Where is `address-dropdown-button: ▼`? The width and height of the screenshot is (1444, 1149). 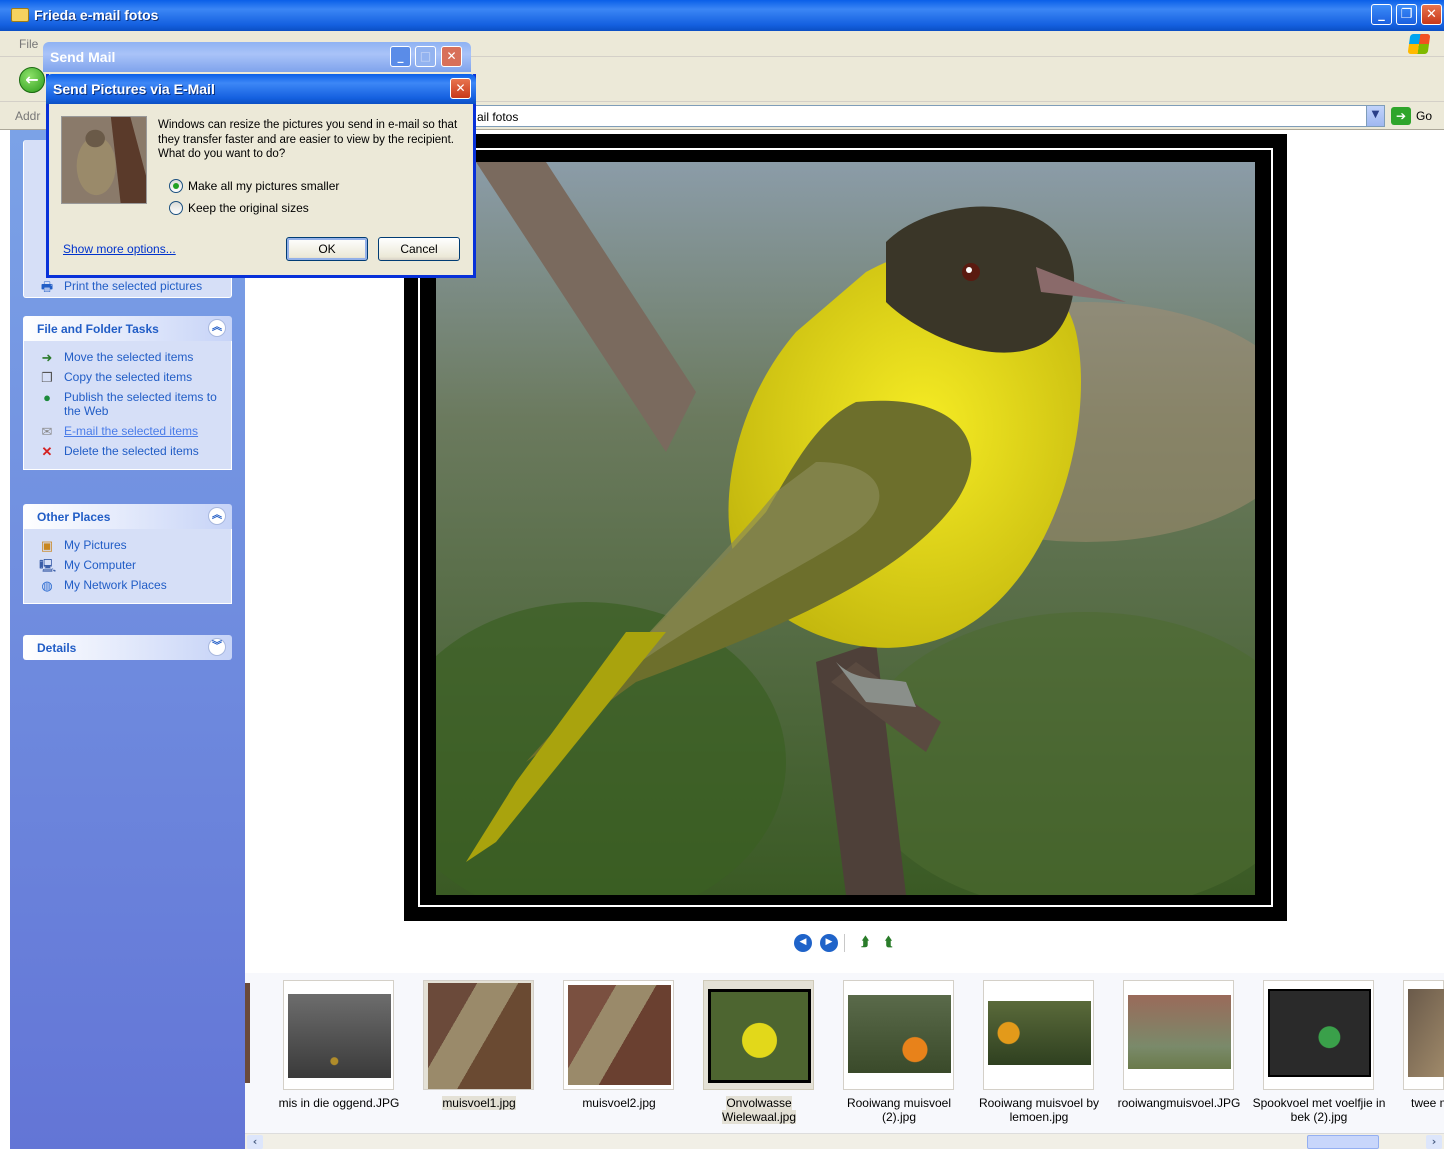
address-dropdown-button: ▼ is located at coordinates (1375, 116).